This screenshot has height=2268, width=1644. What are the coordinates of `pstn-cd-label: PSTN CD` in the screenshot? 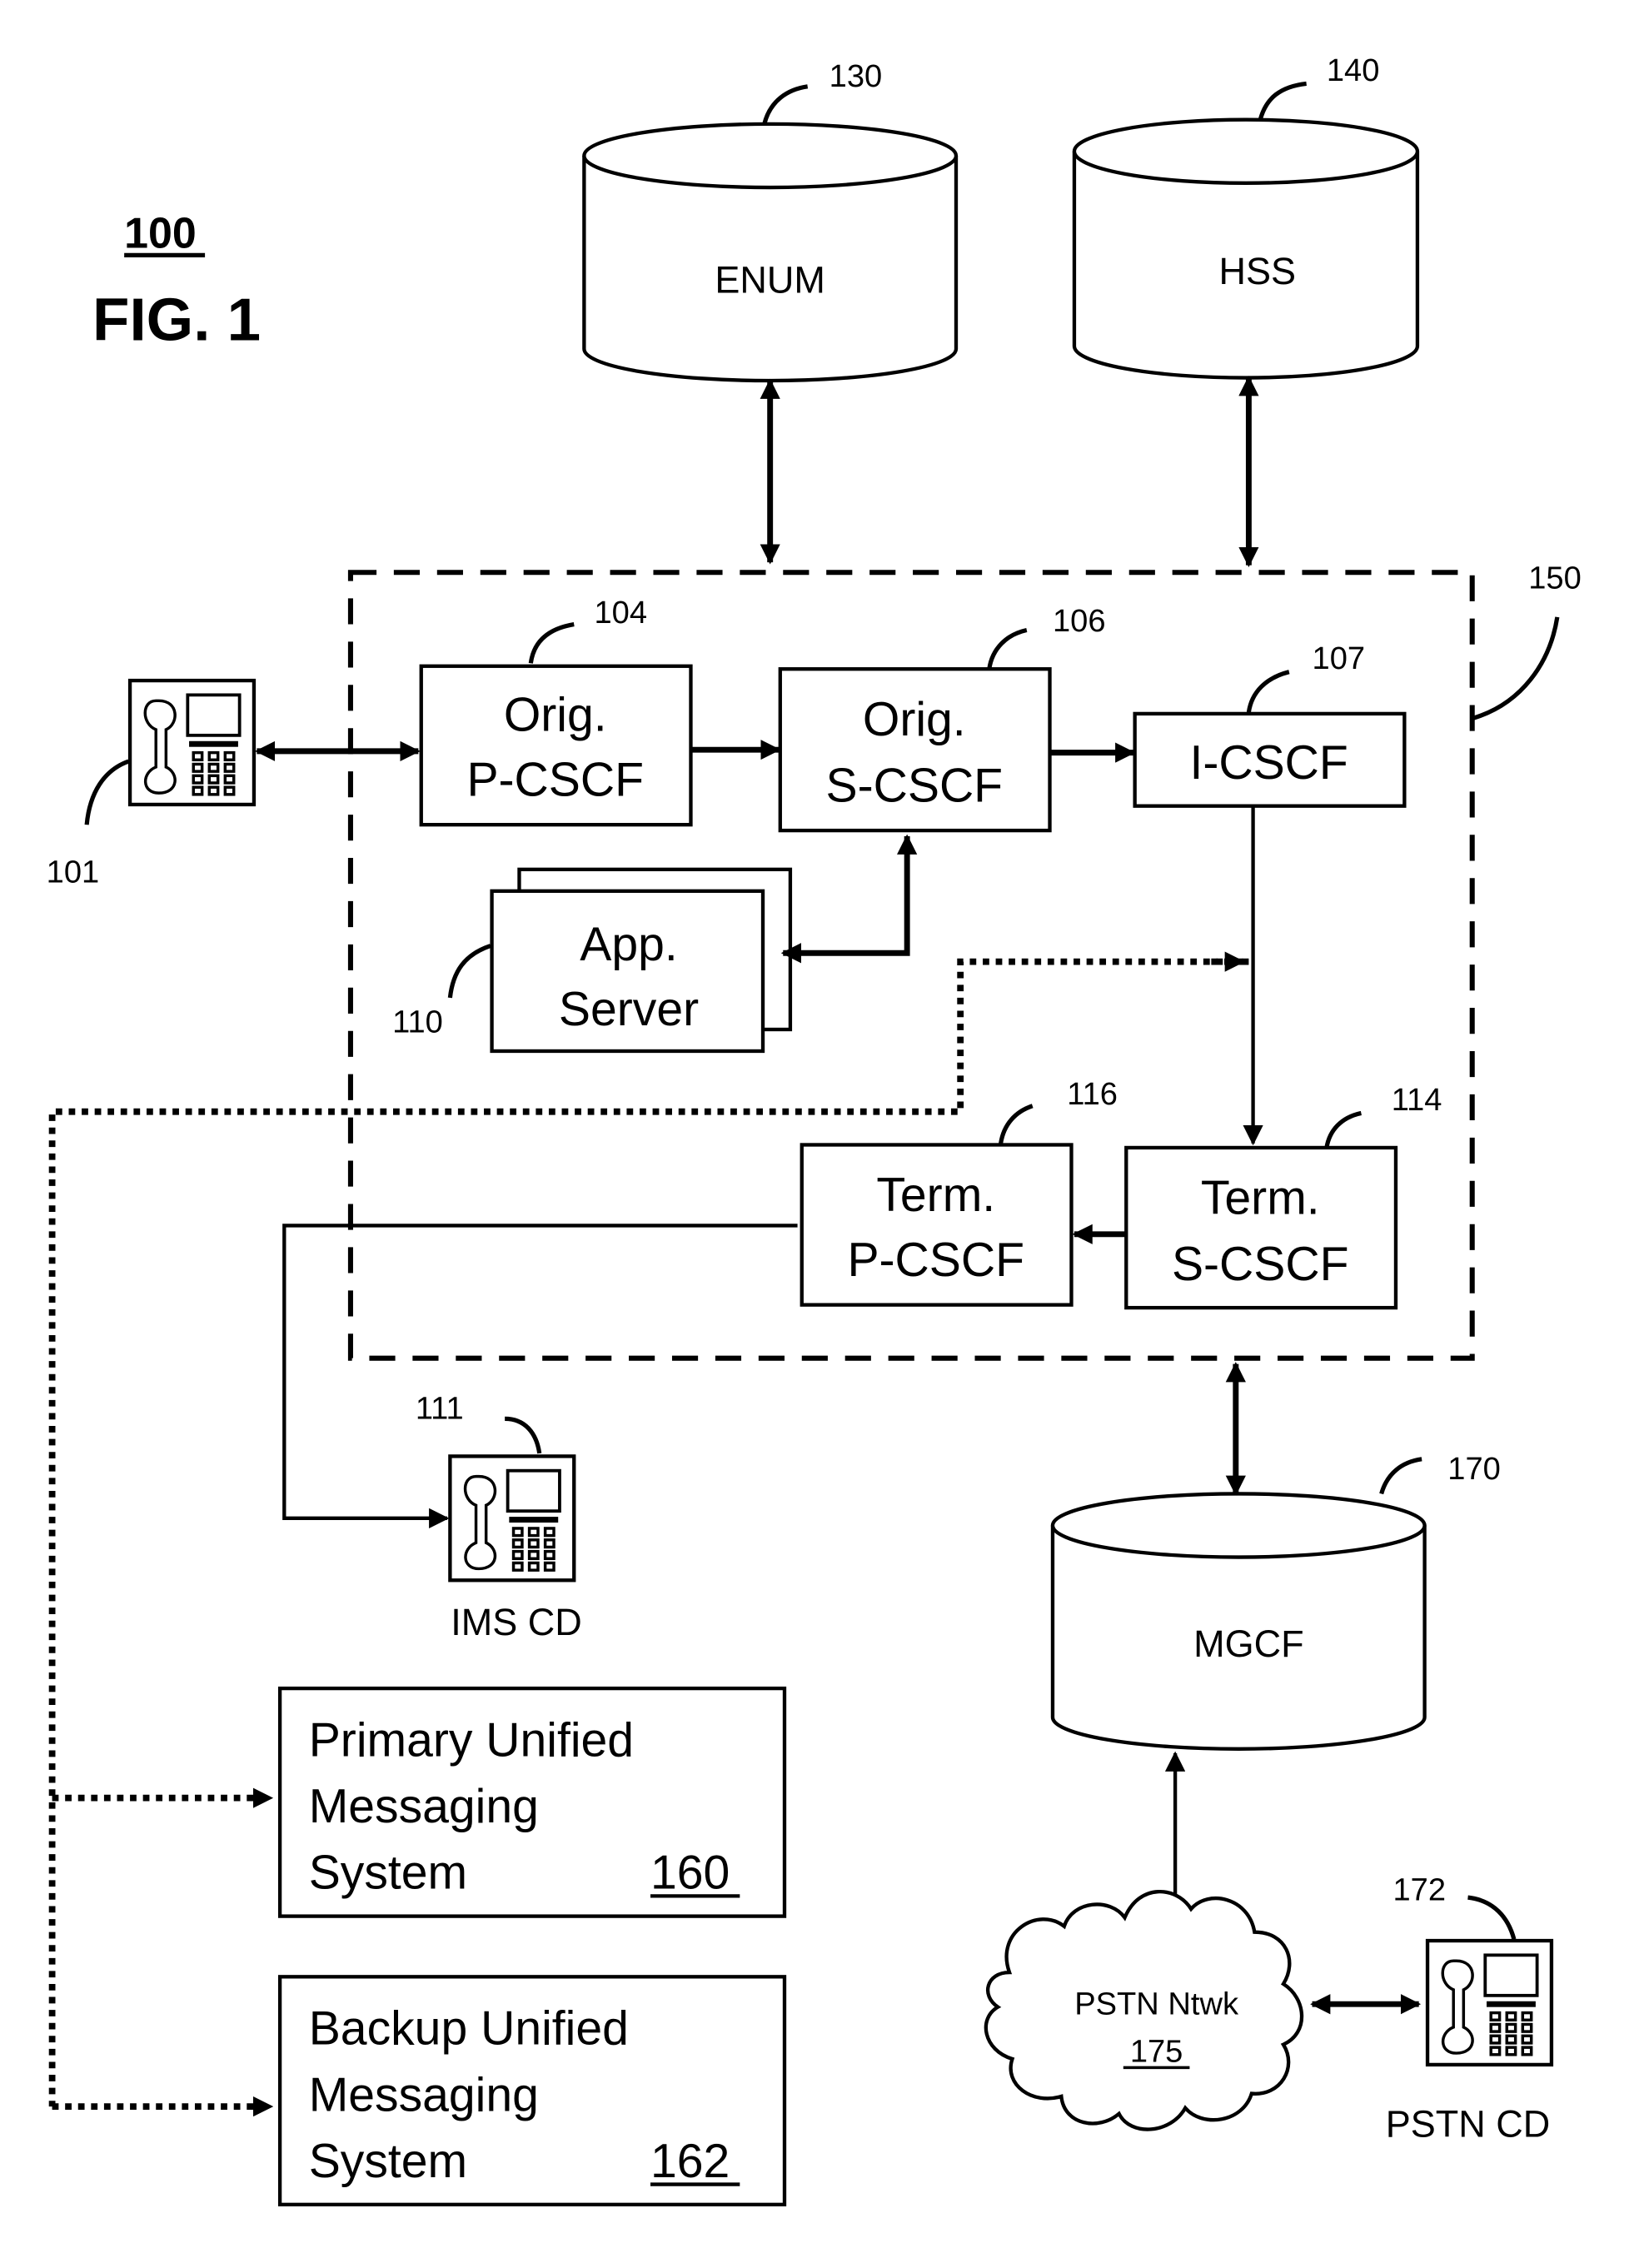 It's located at (1468, 2123).